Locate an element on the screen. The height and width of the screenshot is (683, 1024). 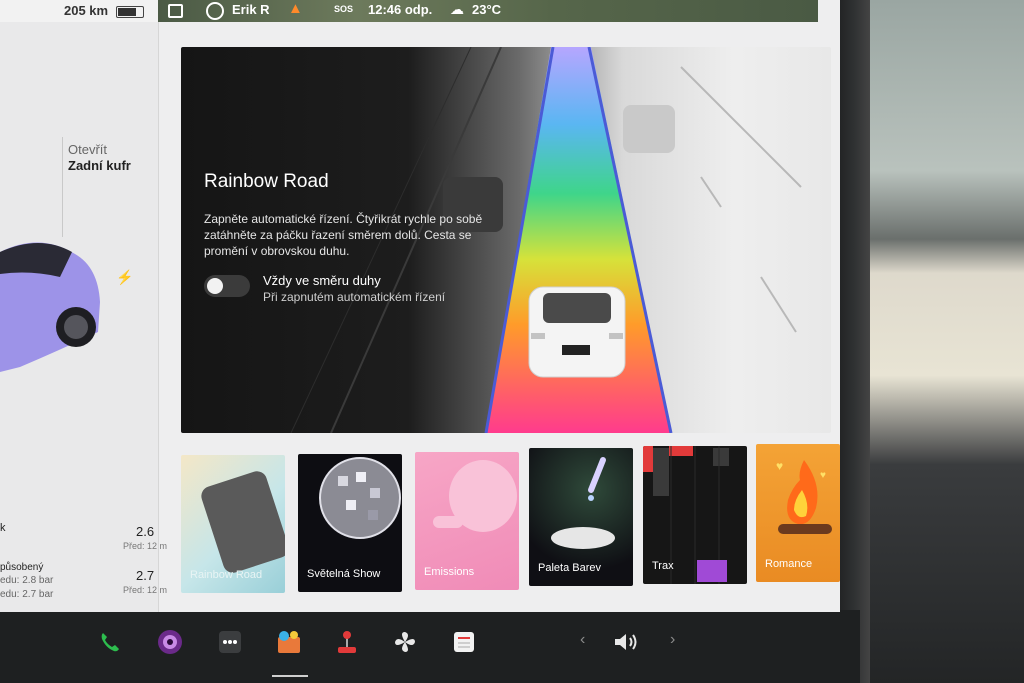
disco-ball-icon is located at coordinates (360, 498).